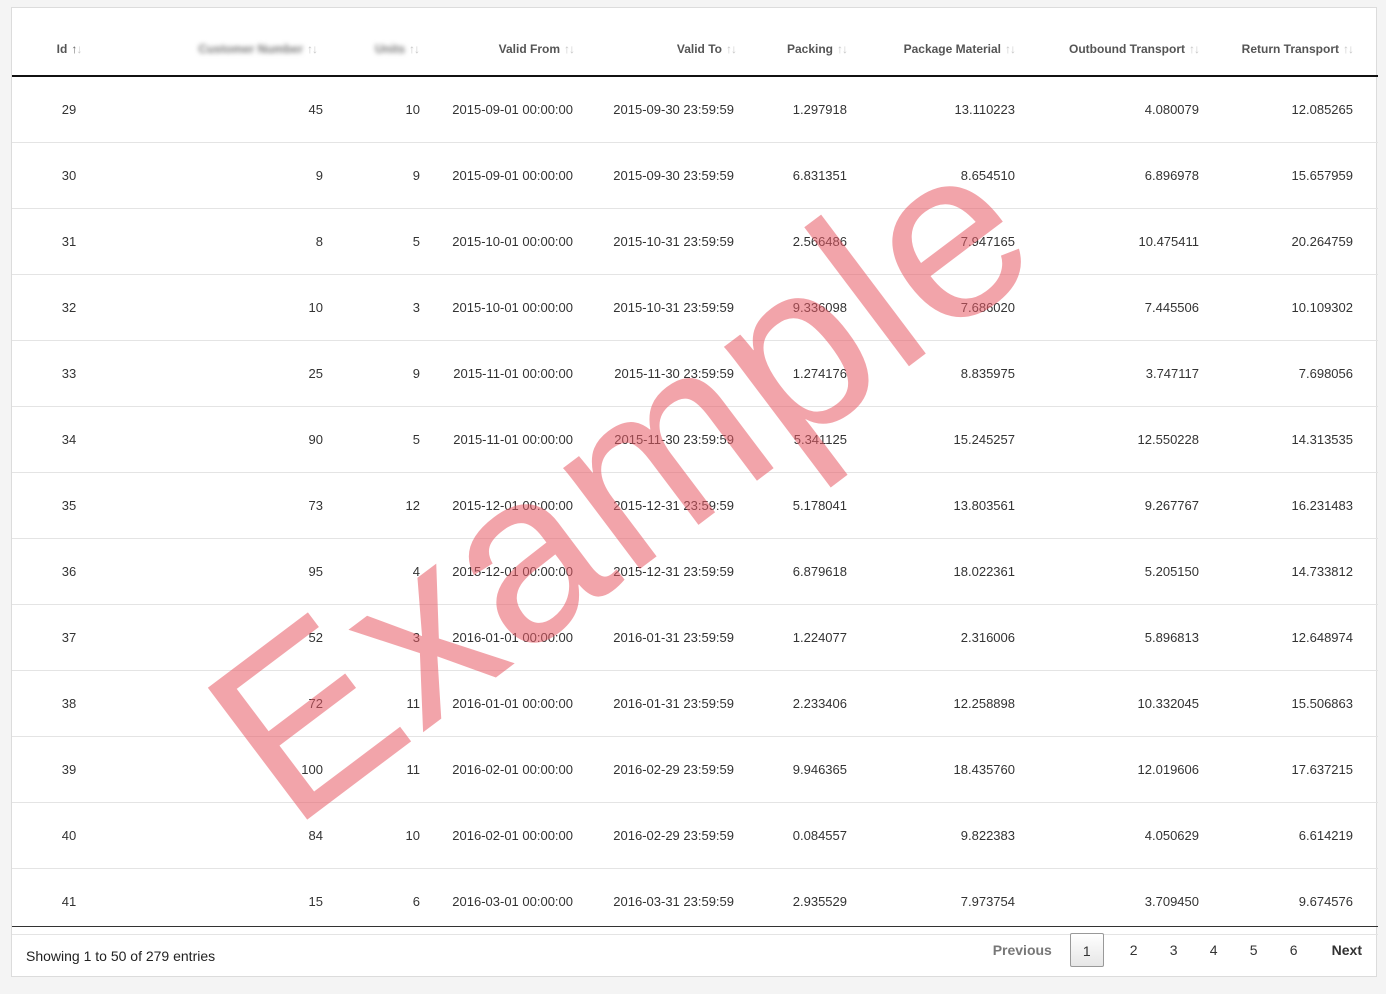 The height and width of the screenshot is (994, 1386). Describe the element at coordinates (1174, 950) in the screenshot. I see `page-button-3: 3` at that location.